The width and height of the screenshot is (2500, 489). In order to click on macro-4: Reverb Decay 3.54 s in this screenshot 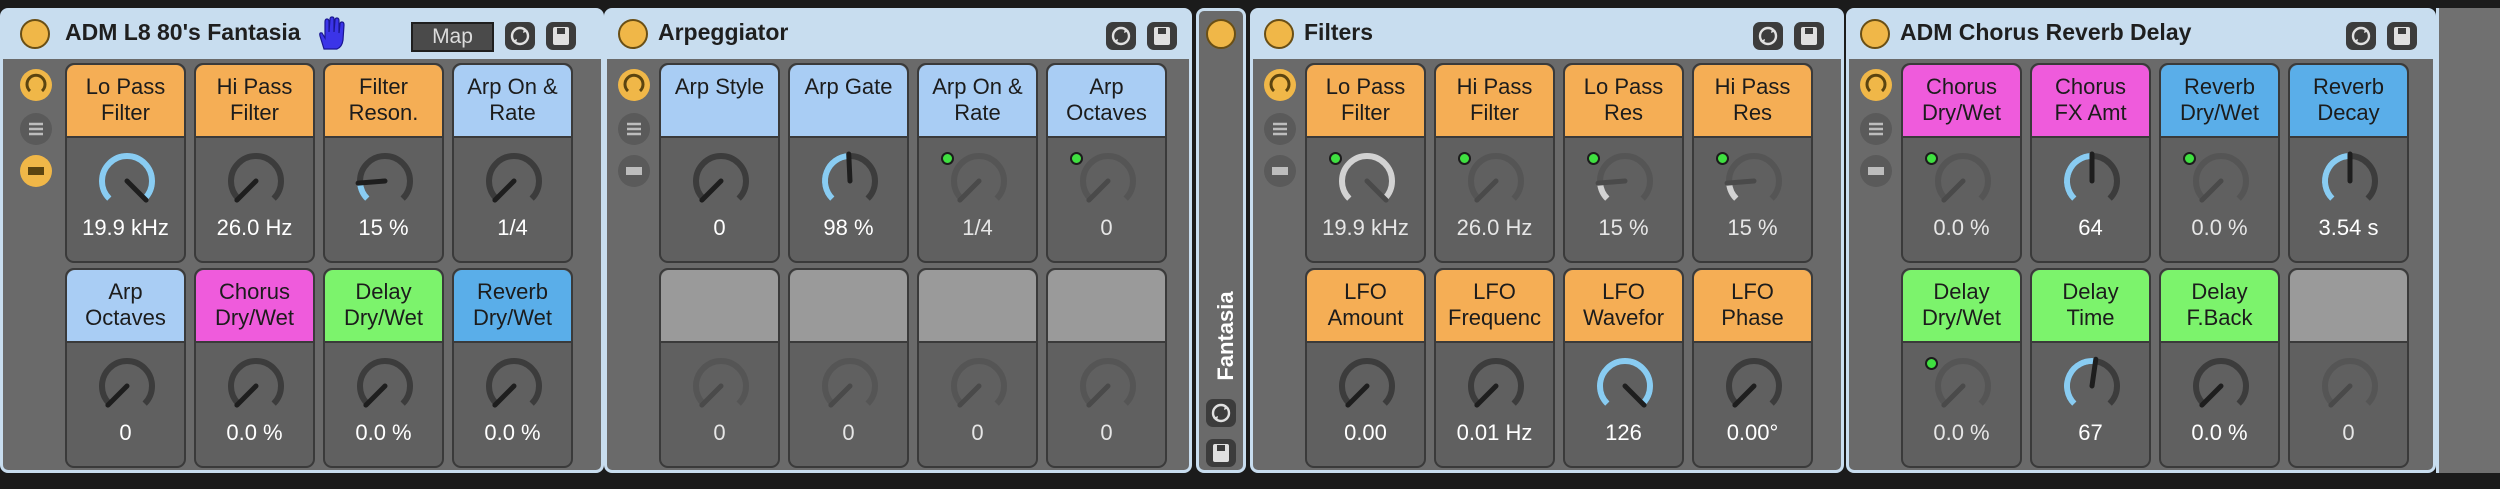, I will do `click(2348, 163)`.